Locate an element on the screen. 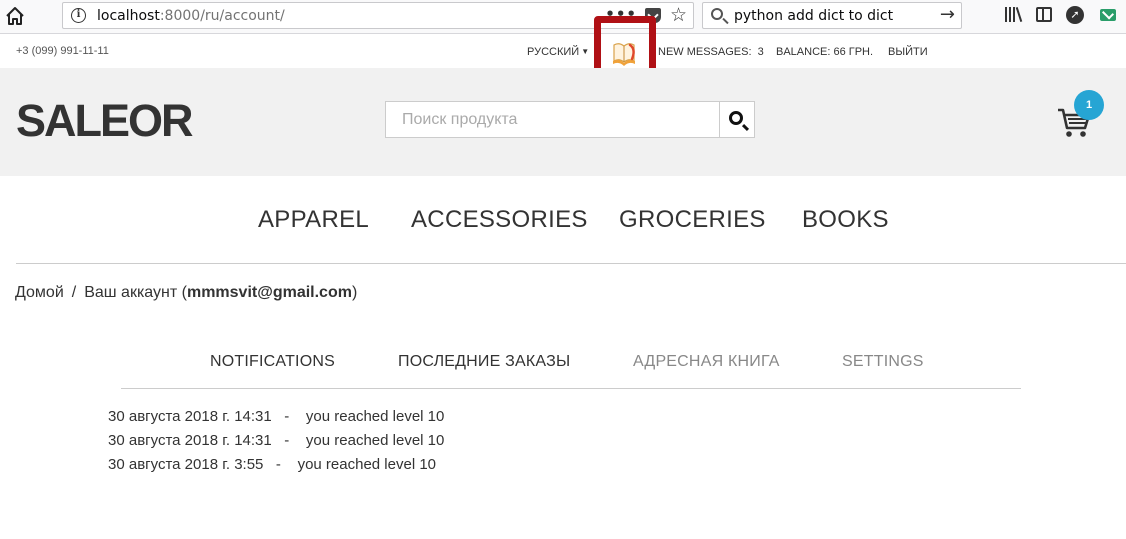 This screenshot has width=1126, height=539. category-accessories: ACCESSORIES is located at coordinates (499, 220).